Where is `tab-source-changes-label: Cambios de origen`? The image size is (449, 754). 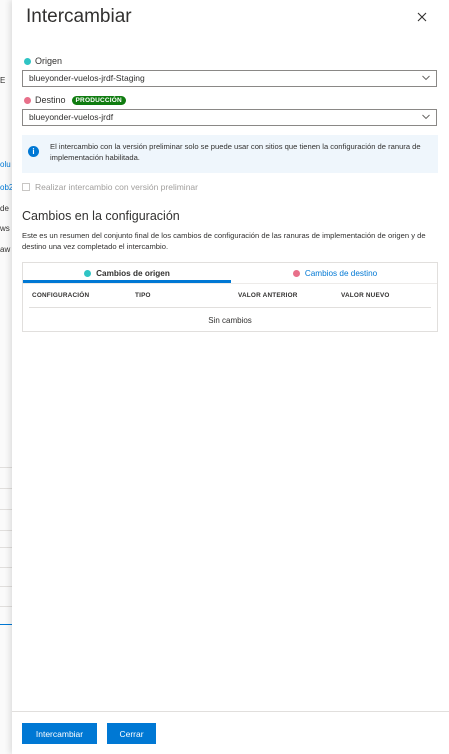
tab-source-changes-label: Cambios de origen is located at coordinates (133, 273).